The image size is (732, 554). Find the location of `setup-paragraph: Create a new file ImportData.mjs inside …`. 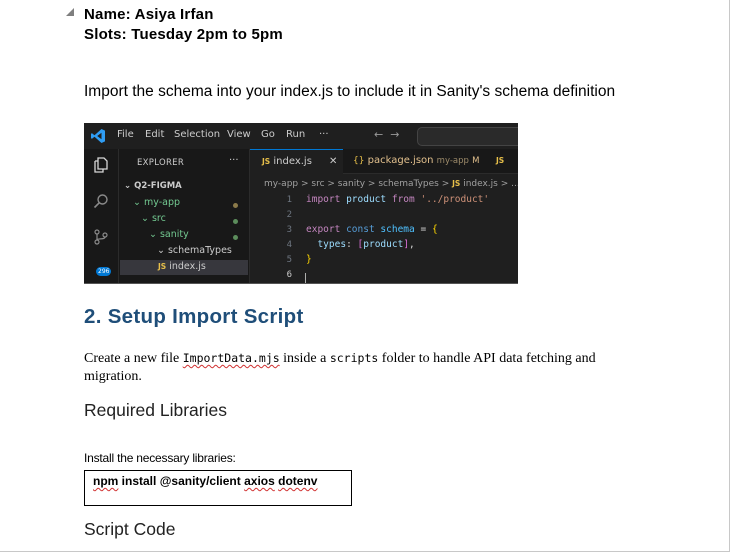

setup-paragraph: Create a new file ImportData.mjs inside … is located at coordinates (340, 367).